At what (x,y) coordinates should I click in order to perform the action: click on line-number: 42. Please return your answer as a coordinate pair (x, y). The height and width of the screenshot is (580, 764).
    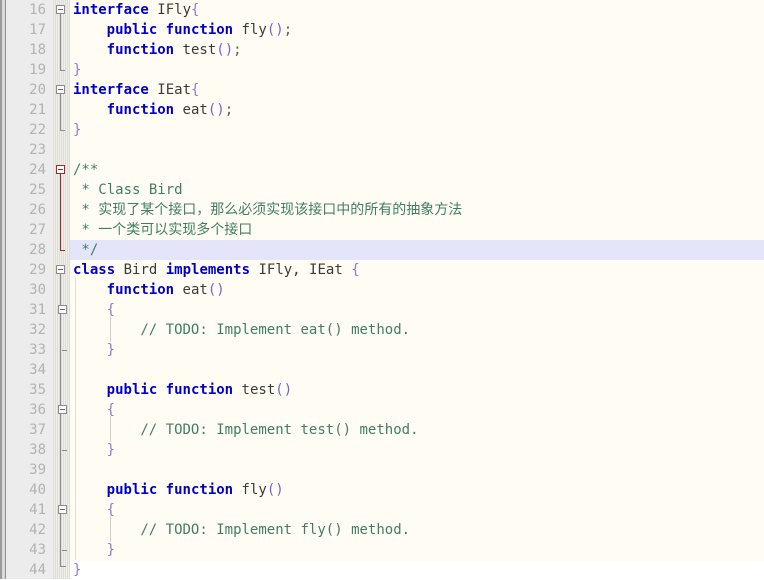
    Looking at the image, I should click on (26, 530).